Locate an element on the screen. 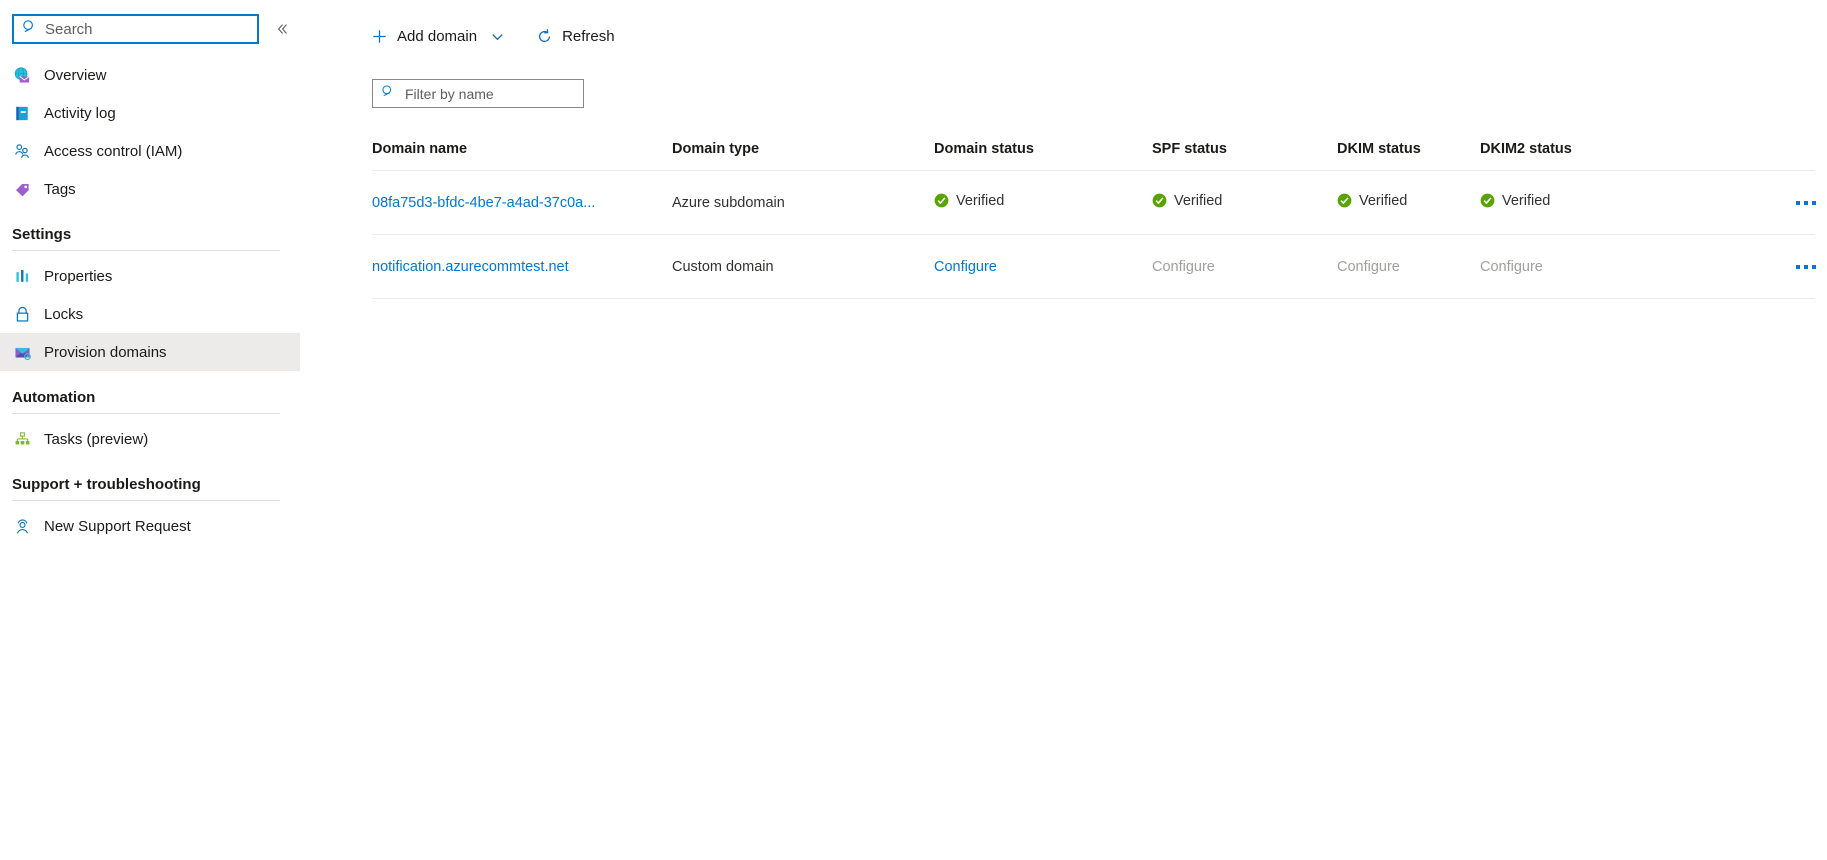 This screenshot has width=1827, height=860. column-header-dkim2-status: DKIM2 status is located at coordinates (1567, 156).